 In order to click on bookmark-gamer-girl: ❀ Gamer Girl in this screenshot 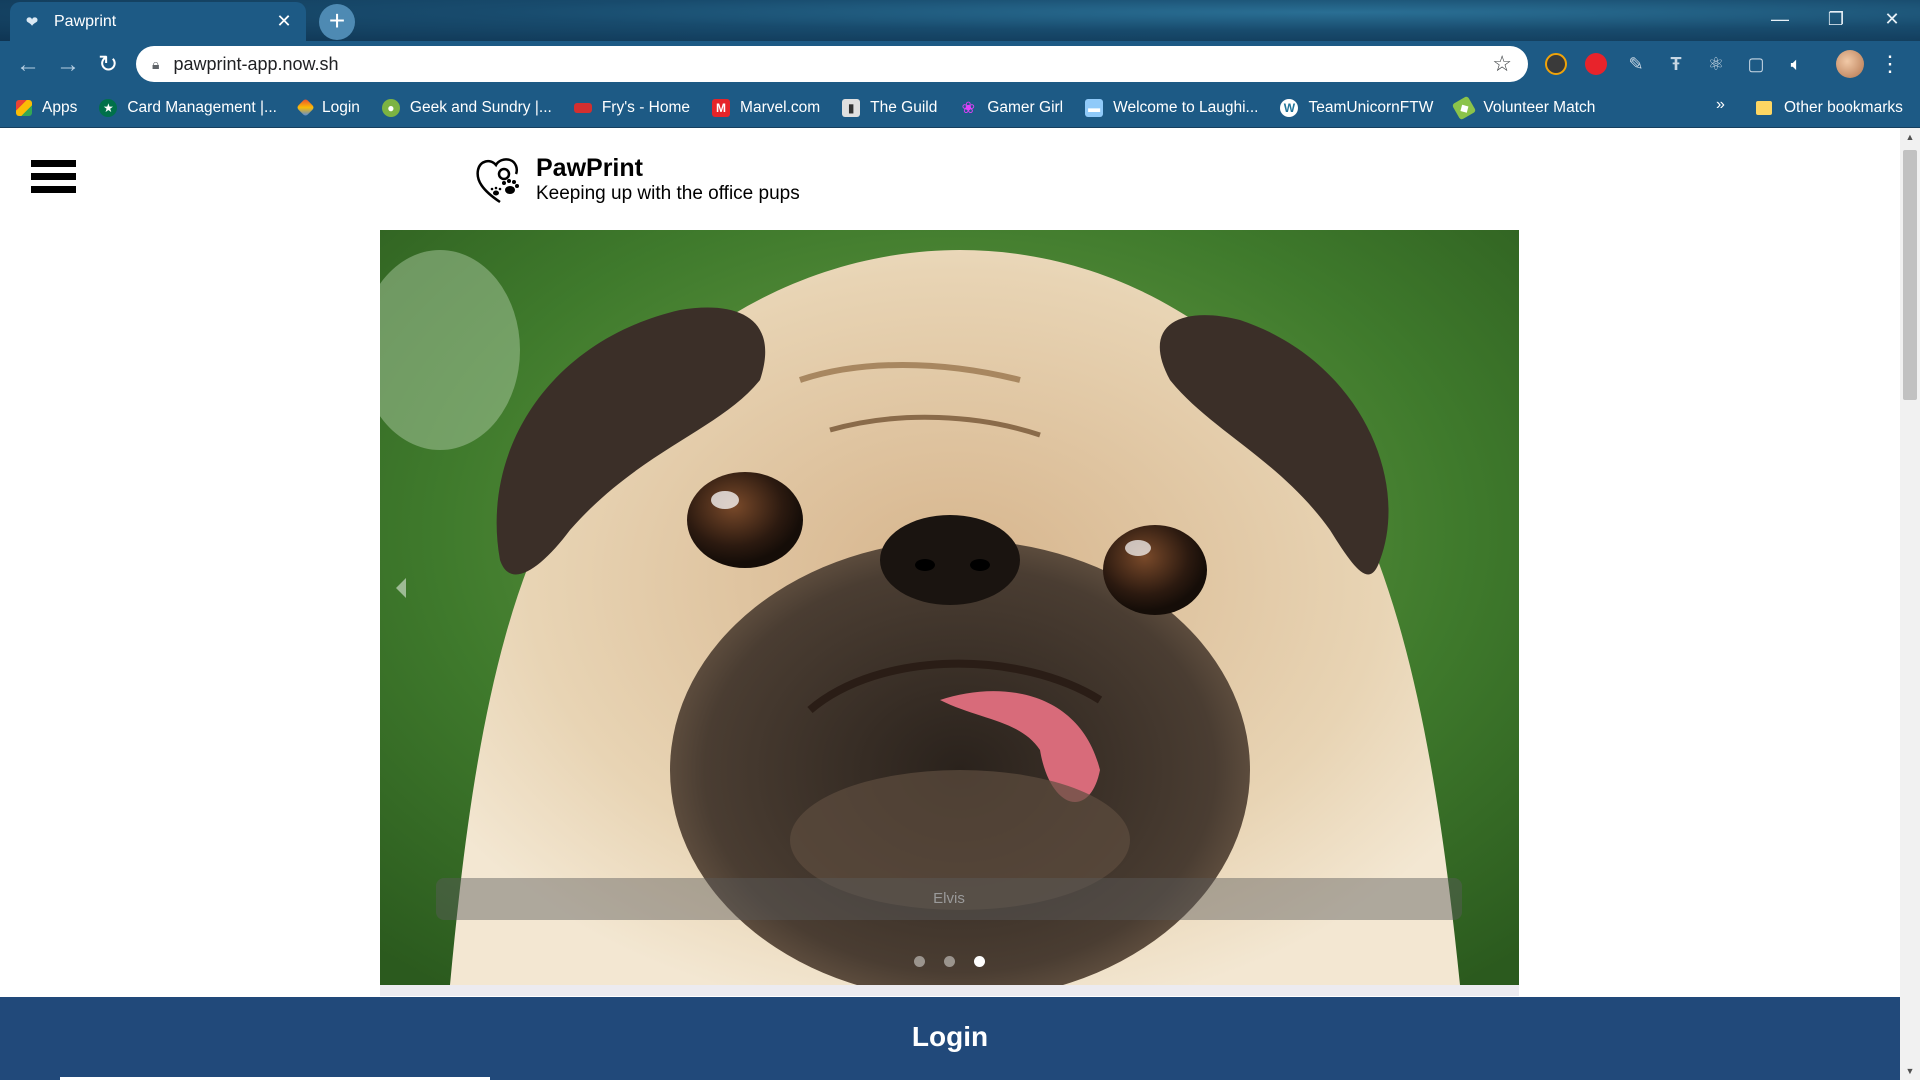, I will do `click(1011, 107)`.